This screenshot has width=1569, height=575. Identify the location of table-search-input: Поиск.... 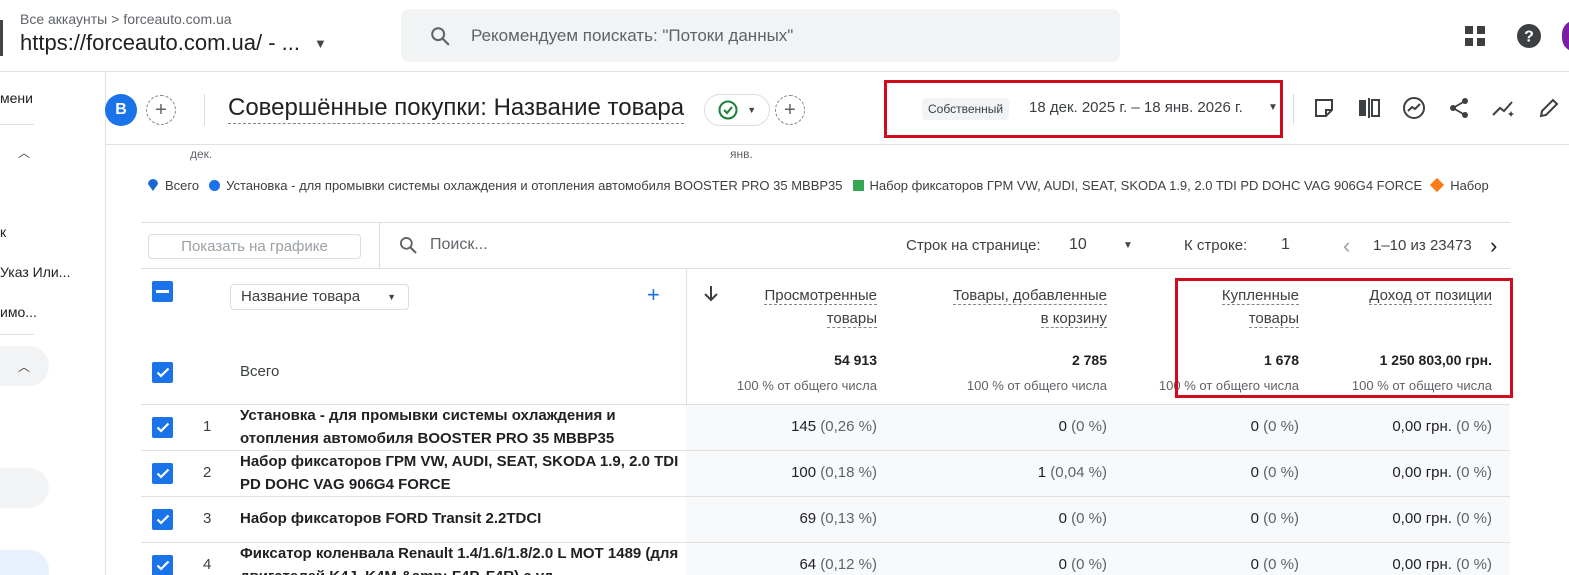
(443, 245).